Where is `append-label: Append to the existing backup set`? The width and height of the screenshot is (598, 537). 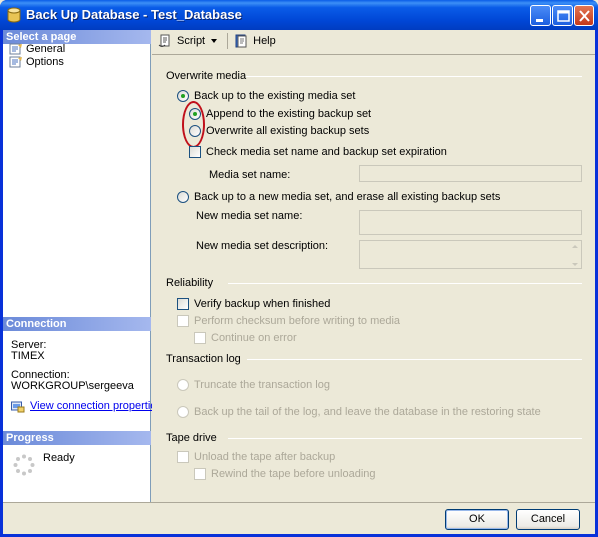
append-label: Append to the existing backup set is located at coordinates (289, 114).